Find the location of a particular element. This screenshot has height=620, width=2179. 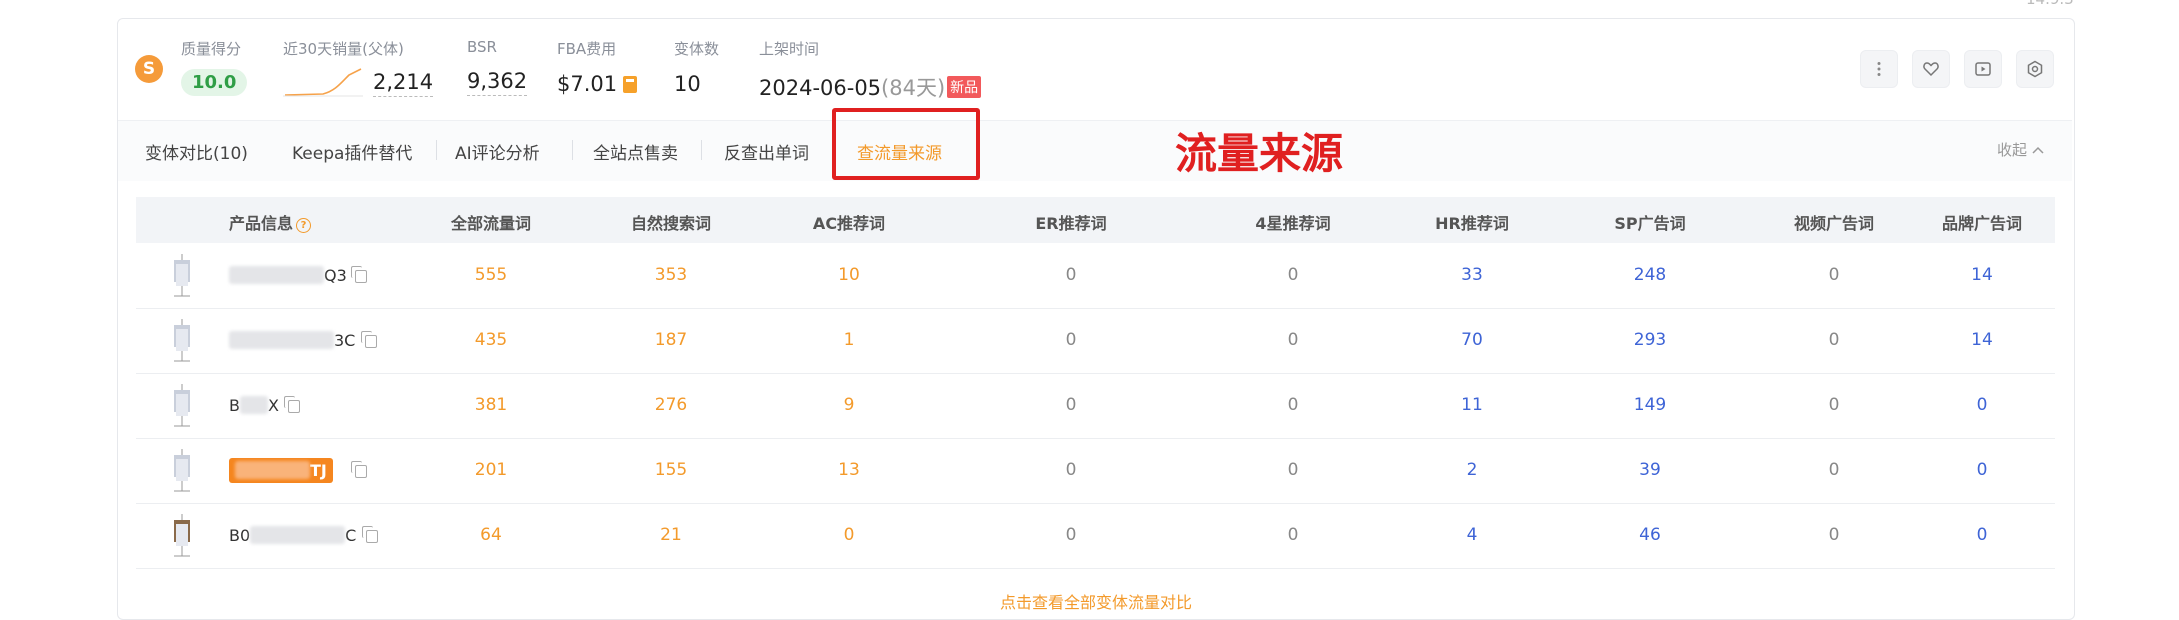

settings-icon is located at coordinates (2035, 69).